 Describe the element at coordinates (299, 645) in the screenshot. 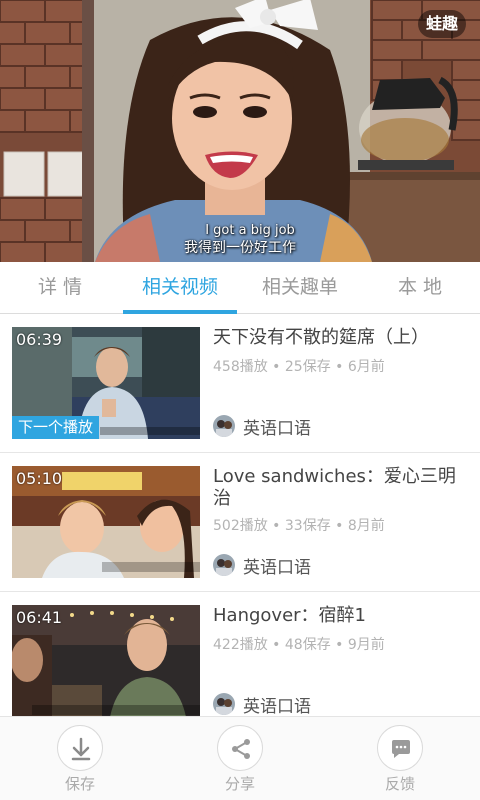

I see `video-stats: 422播放 • 48保存 • 9月前` at that location.